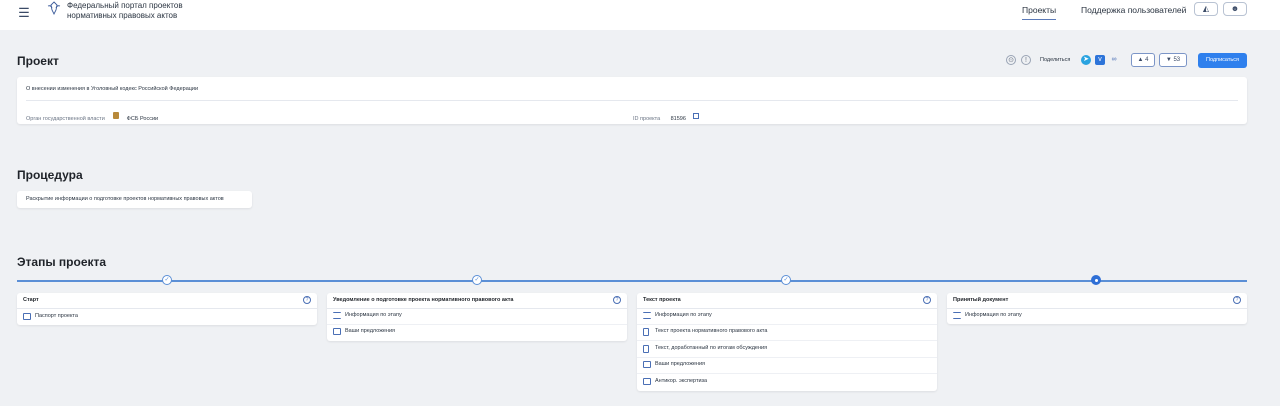  I want to click on nav-projects: Проекты, so click(1039, 12).